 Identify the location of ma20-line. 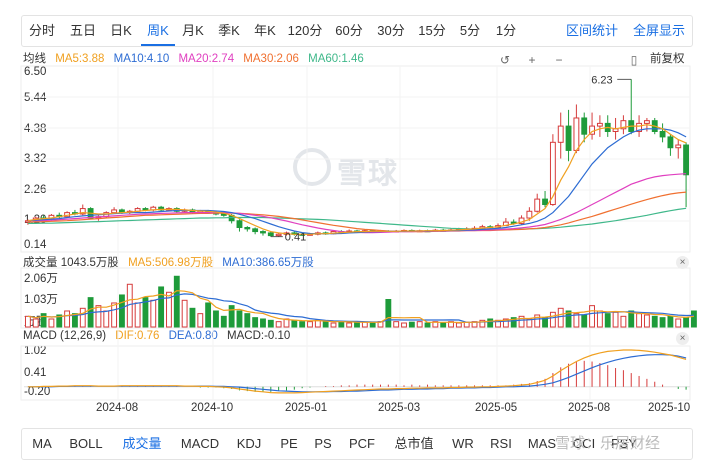
(357, 203).